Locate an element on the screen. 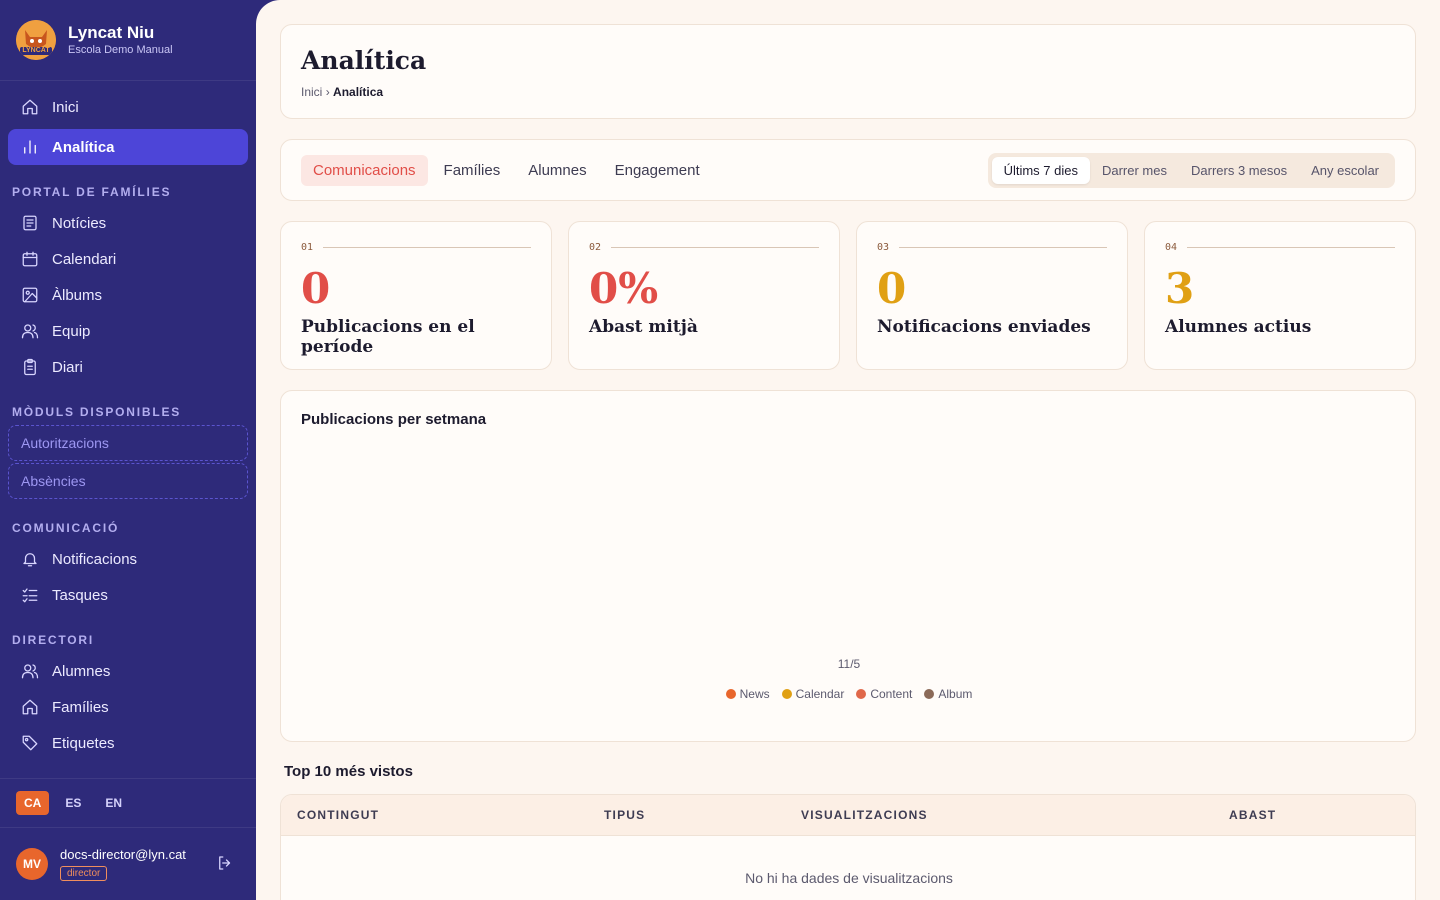 This screenshot has width=1440, height=900. stat-index: 02 is located at coordinates (595, 247).